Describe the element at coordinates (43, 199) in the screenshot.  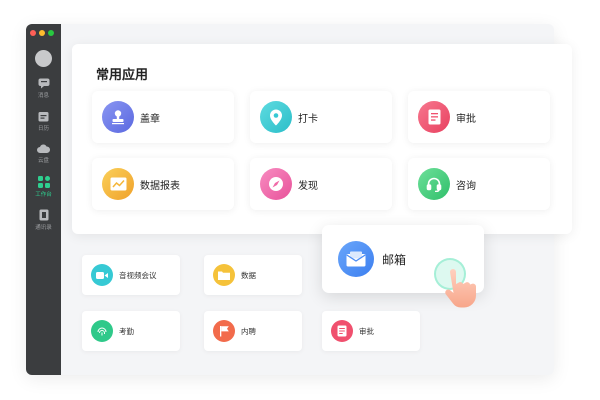
I see `sidebar: 消息 日历 云盘 工作台 通讯录` at that location.